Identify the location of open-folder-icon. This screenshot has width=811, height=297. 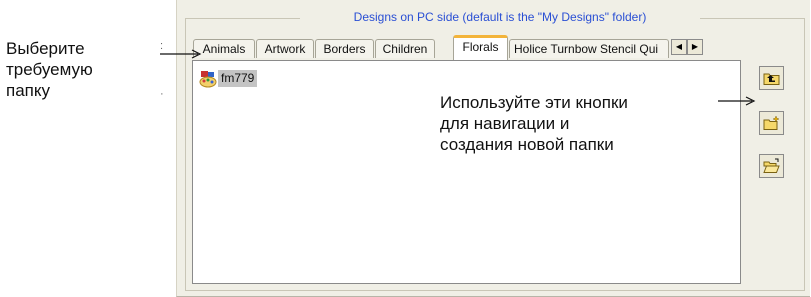
(771, 165).